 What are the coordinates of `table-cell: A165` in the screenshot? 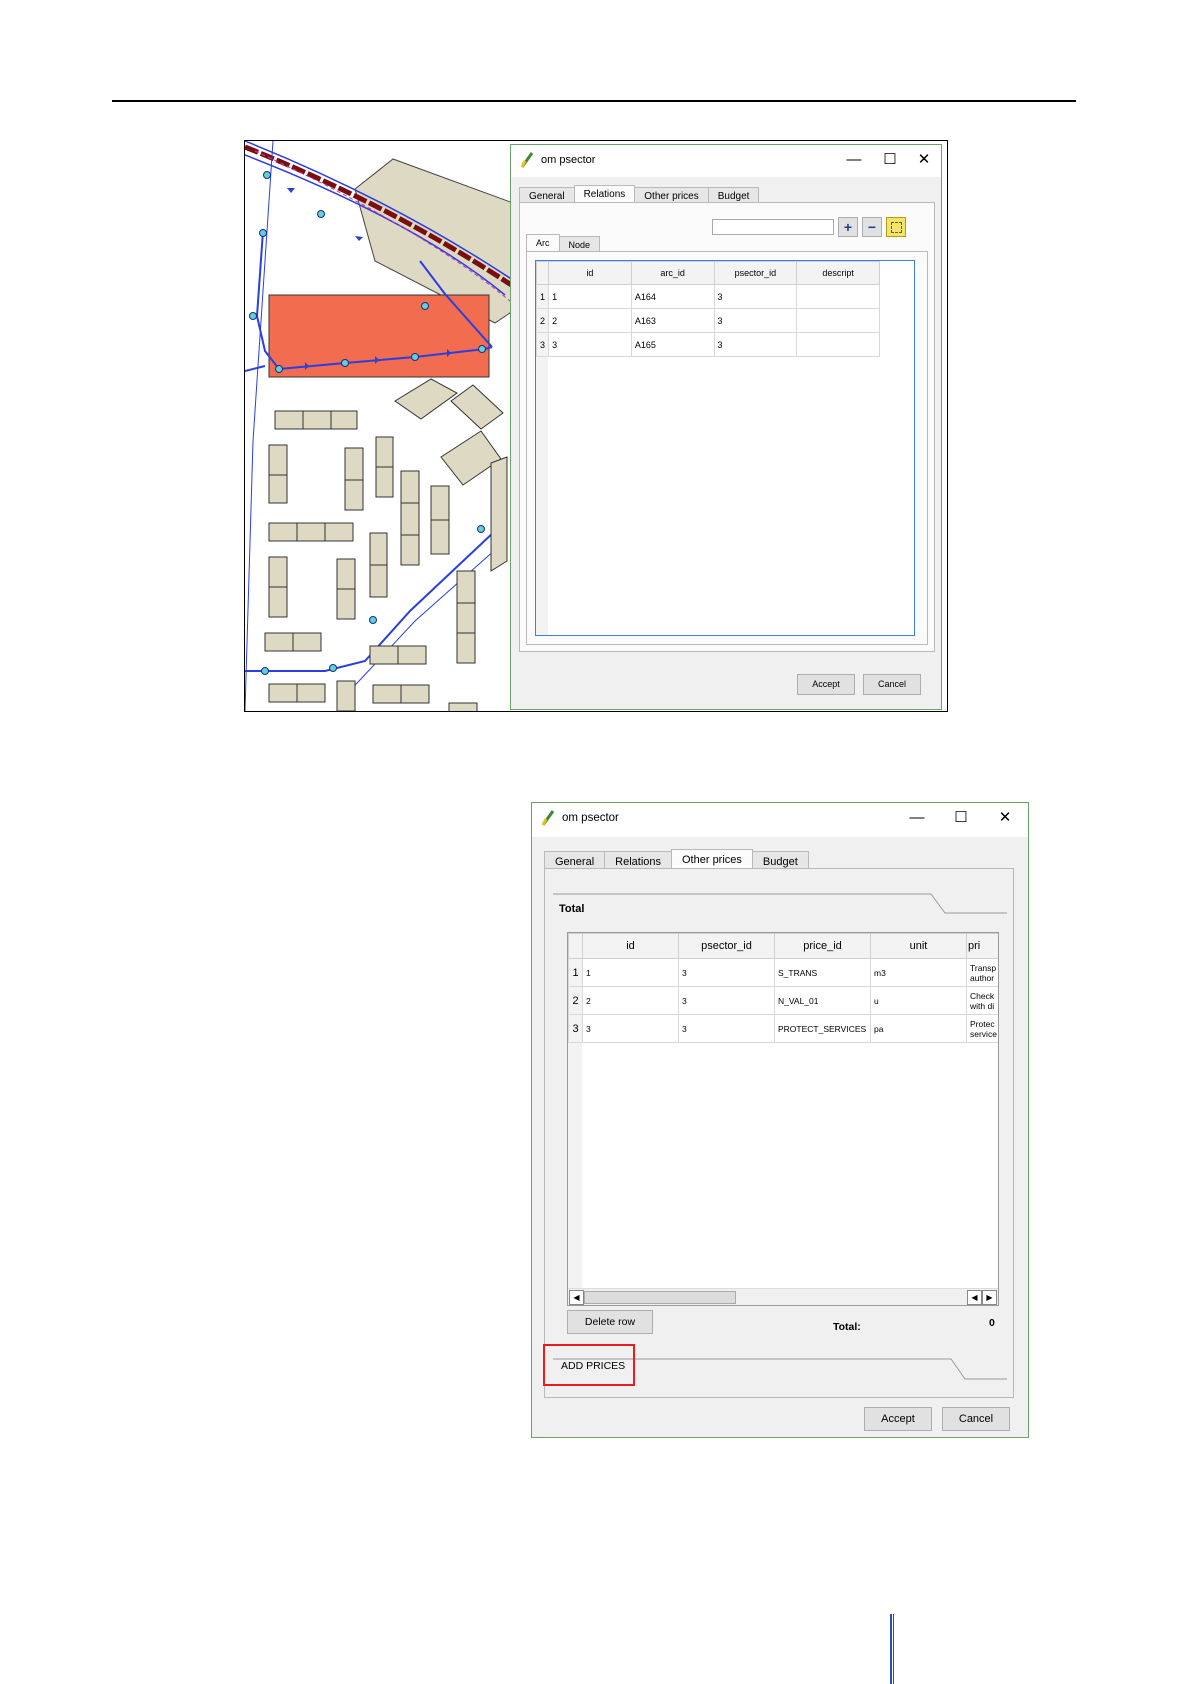 It's located at (672, 344).